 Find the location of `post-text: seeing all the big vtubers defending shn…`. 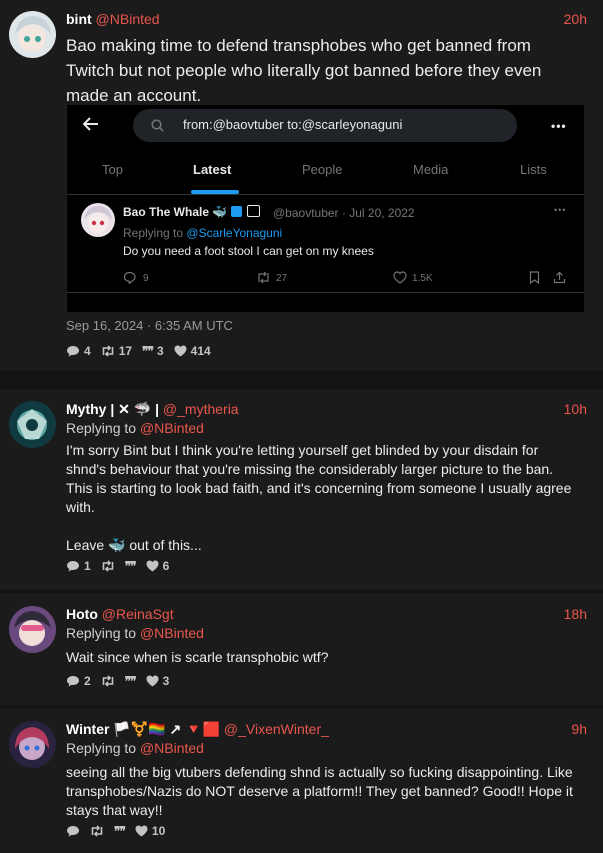

post-text: seeing all the big vtubers defending shn… is located at coordinates (321, 791).